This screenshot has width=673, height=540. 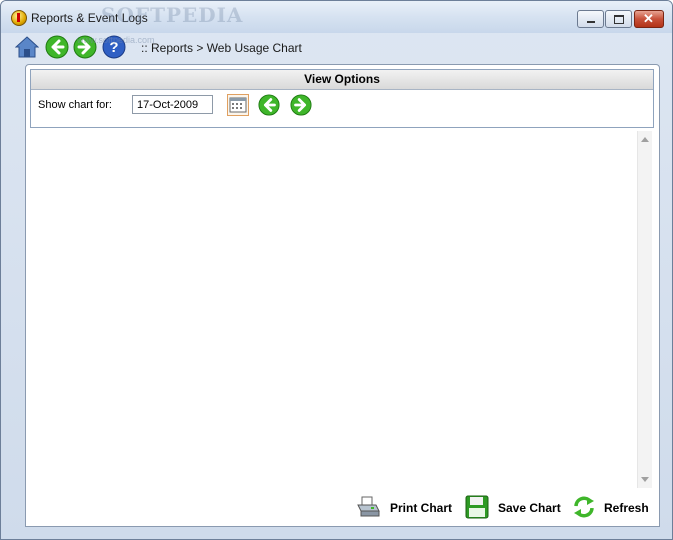 I want to click on title-bar: Reports & Event Logs SOFTPEDIA ✕, so click(x=336, y=17).